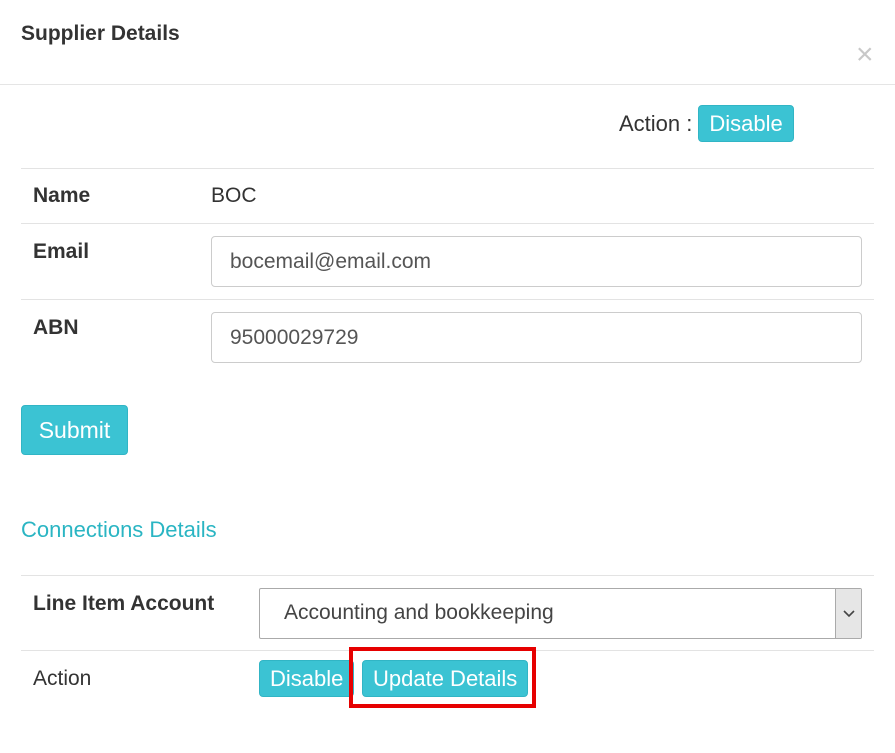 The image size is (895, 753). What do you see at coordinates (536, 261) in the screenshot?
I see `email-field` at bounding box center [536, 261].